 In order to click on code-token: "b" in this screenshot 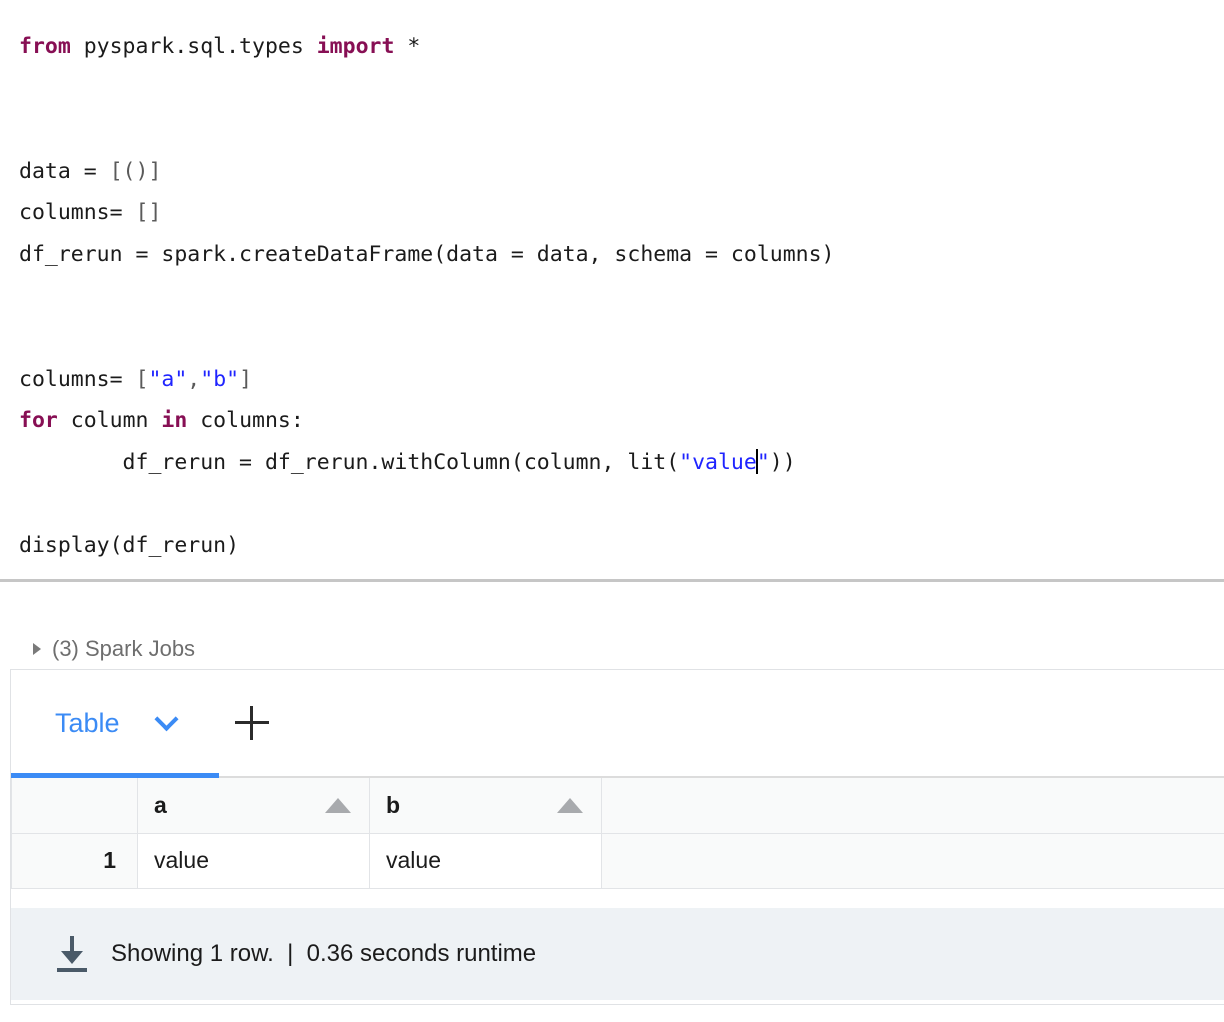, I will do `click(220, 379)`.